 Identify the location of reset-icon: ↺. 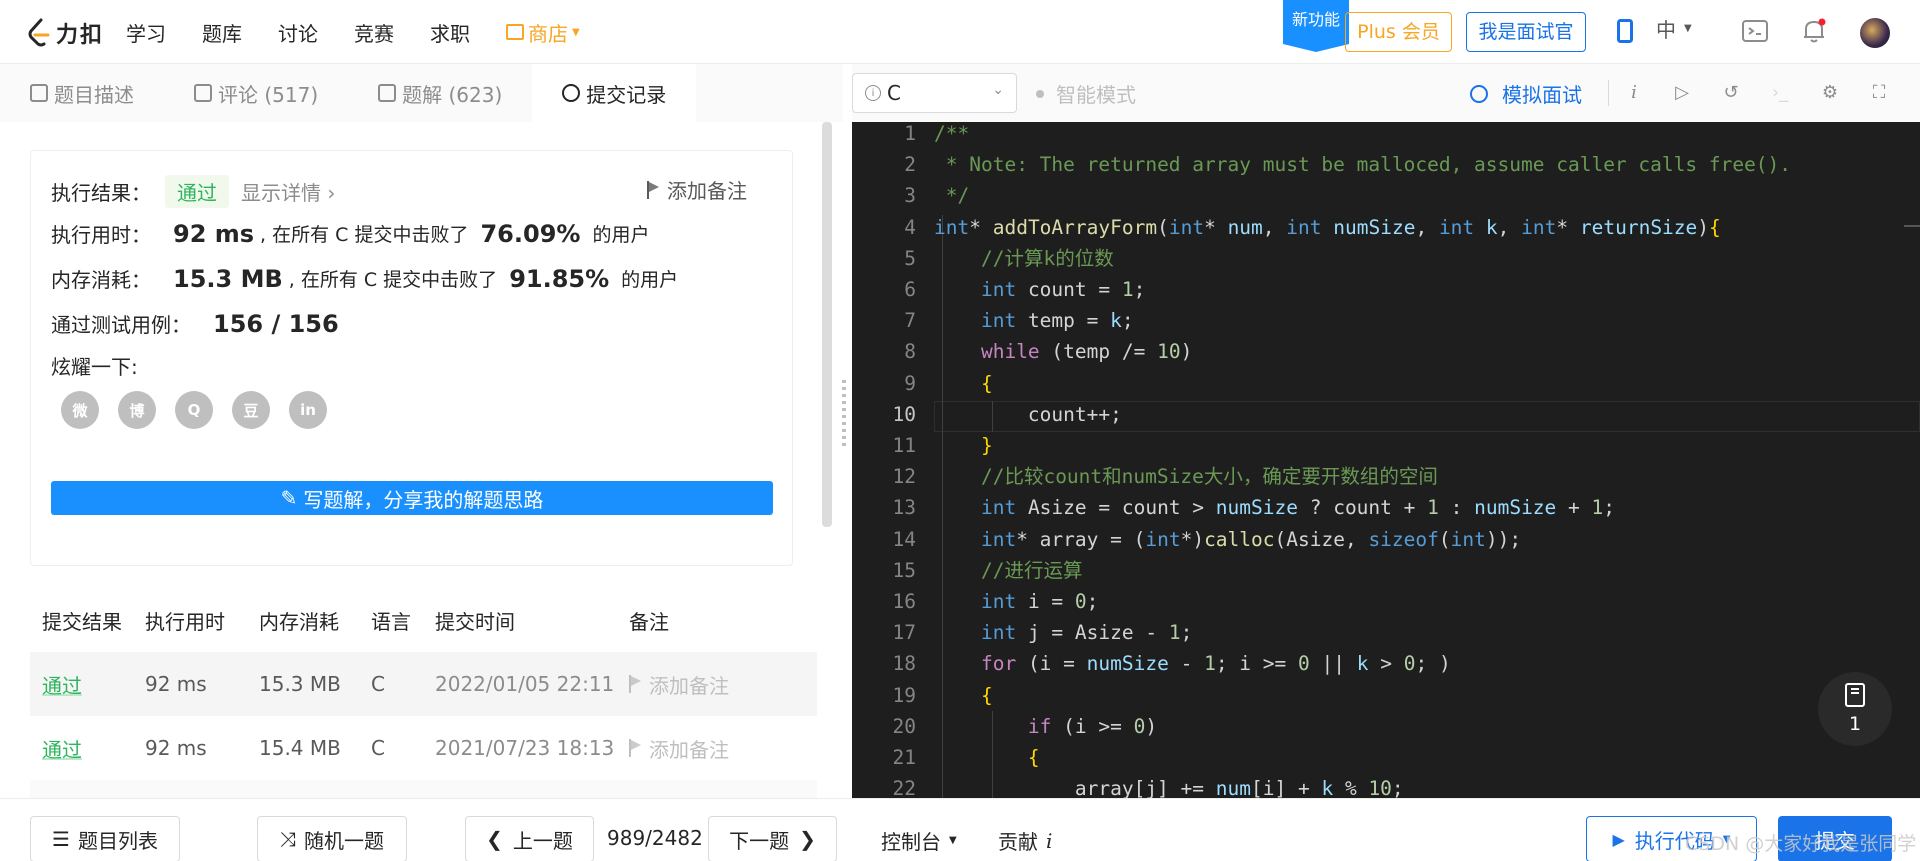
(1731, 92).